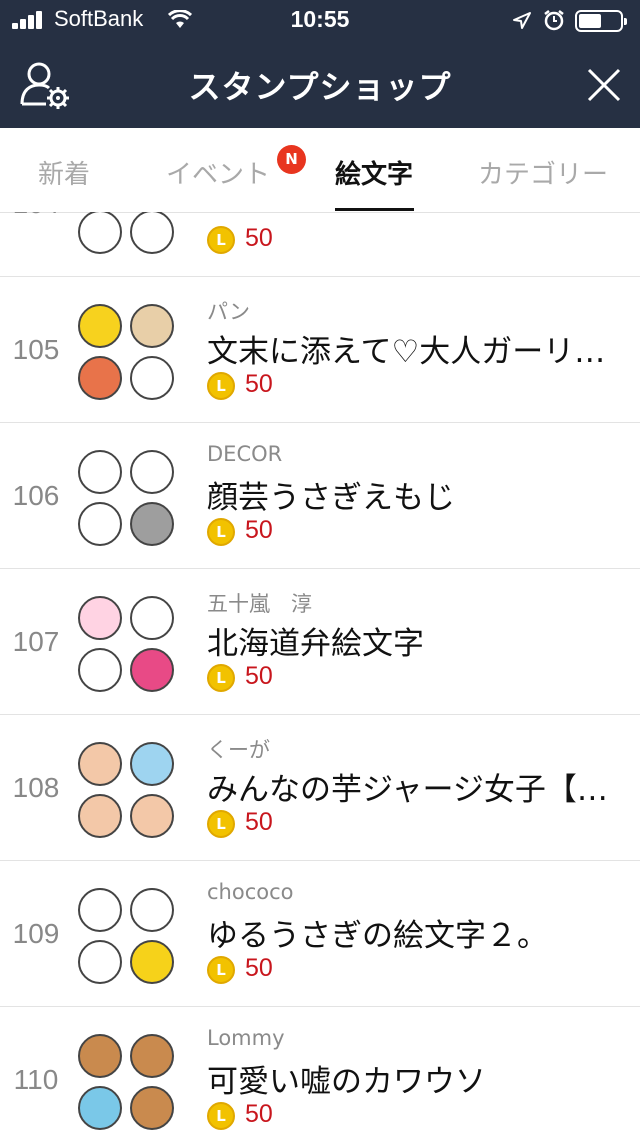 The image size is (640, 1136). I want to click on author-name: Lommy, so click(246, 1038).